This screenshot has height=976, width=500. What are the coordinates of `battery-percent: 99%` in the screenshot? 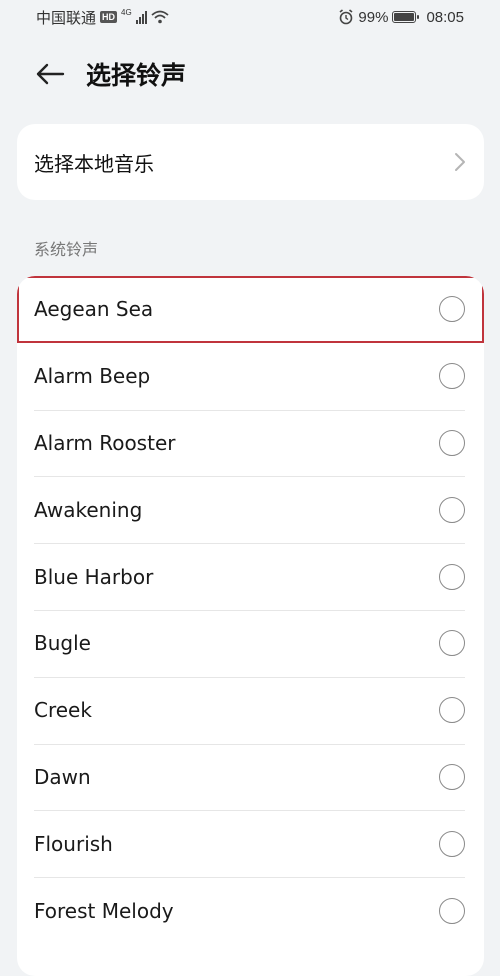 It's located at (373, 17).